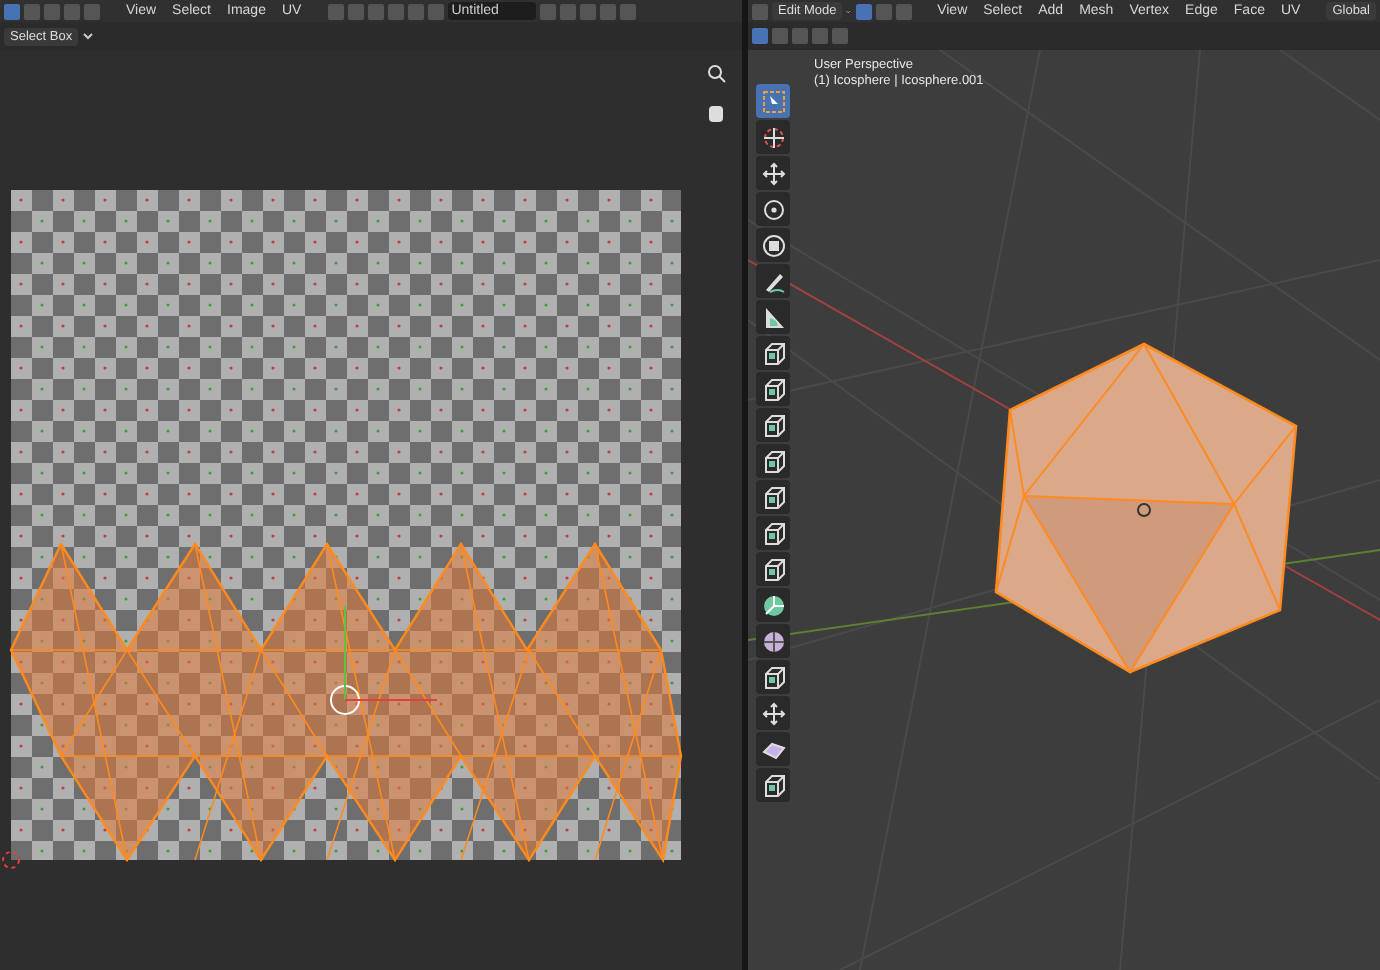  I want to click on origin-icon, so click(11, 860).